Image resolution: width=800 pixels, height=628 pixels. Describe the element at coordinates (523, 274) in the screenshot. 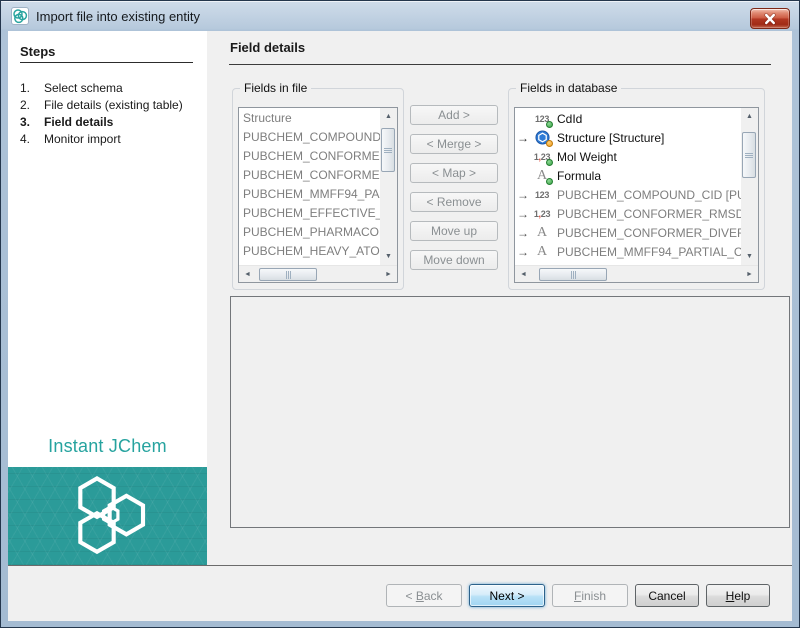

I see `db-list-scroll-left-icon: ◄` at that location.